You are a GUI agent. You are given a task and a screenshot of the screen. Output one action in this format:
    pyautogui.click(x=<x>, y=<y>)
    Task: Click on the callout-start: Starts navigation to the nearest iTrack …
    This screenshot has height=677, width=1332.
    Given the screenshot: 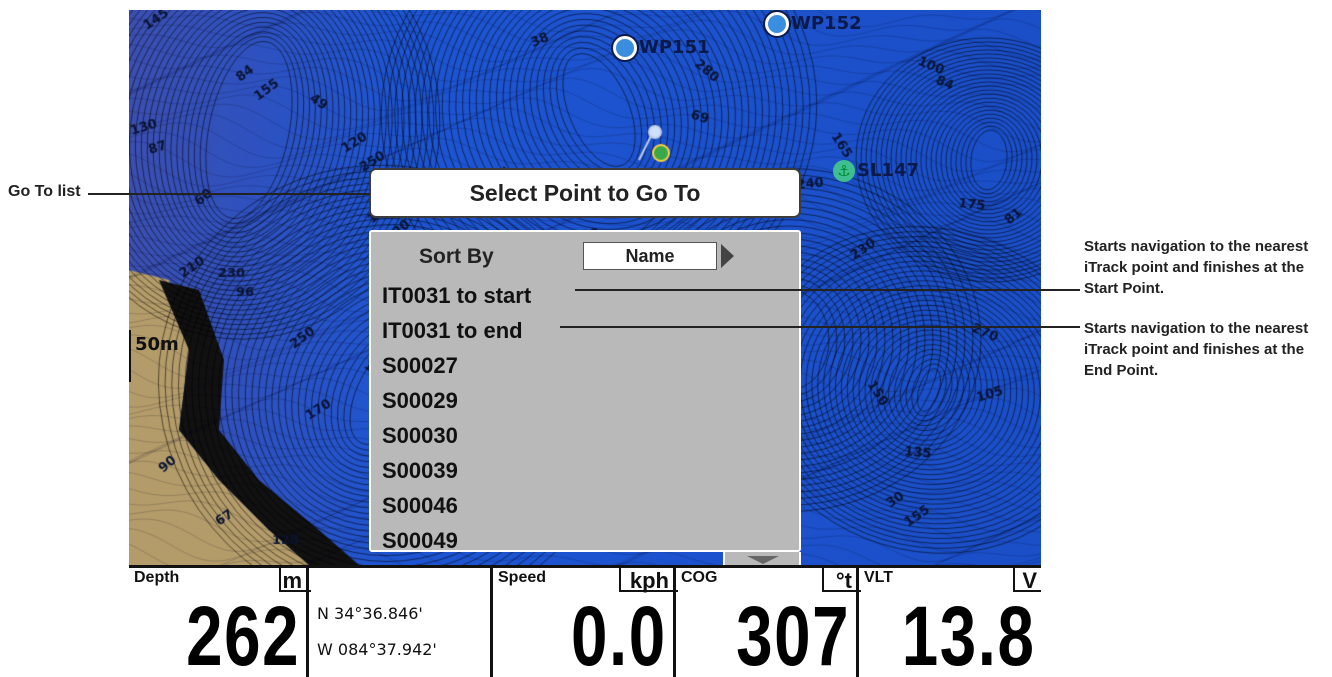 What is the action you would take?
    pyautogui.click(x=1196, y=267)
    